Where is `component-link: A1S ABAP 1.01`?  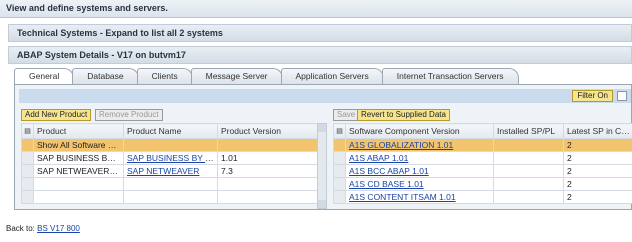
component-link: A1S ABAP 1.01 is located at coordinates (419, 158).